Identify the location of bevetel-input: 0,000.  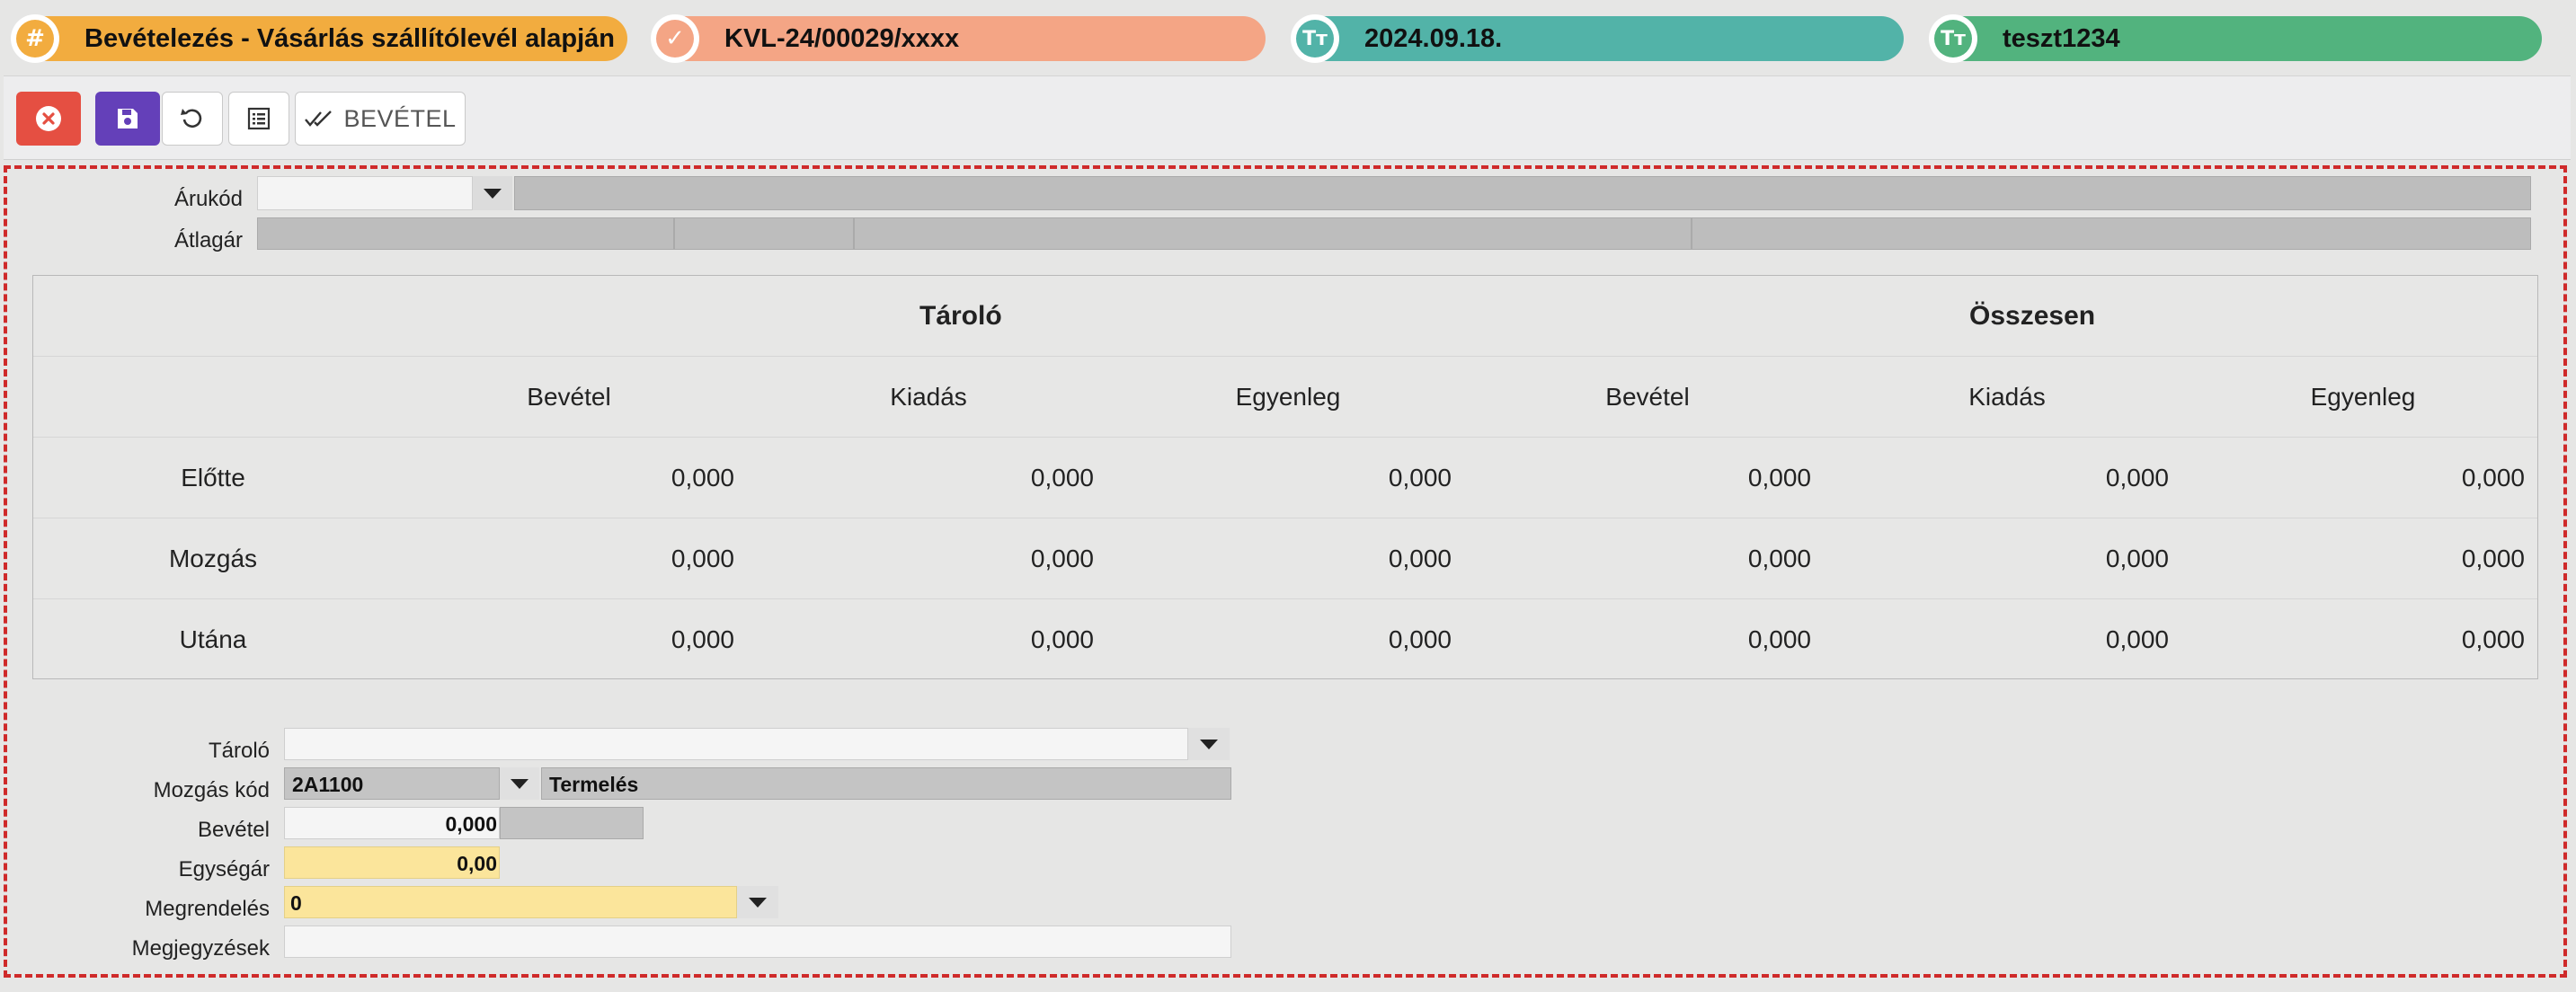
(392, 823).